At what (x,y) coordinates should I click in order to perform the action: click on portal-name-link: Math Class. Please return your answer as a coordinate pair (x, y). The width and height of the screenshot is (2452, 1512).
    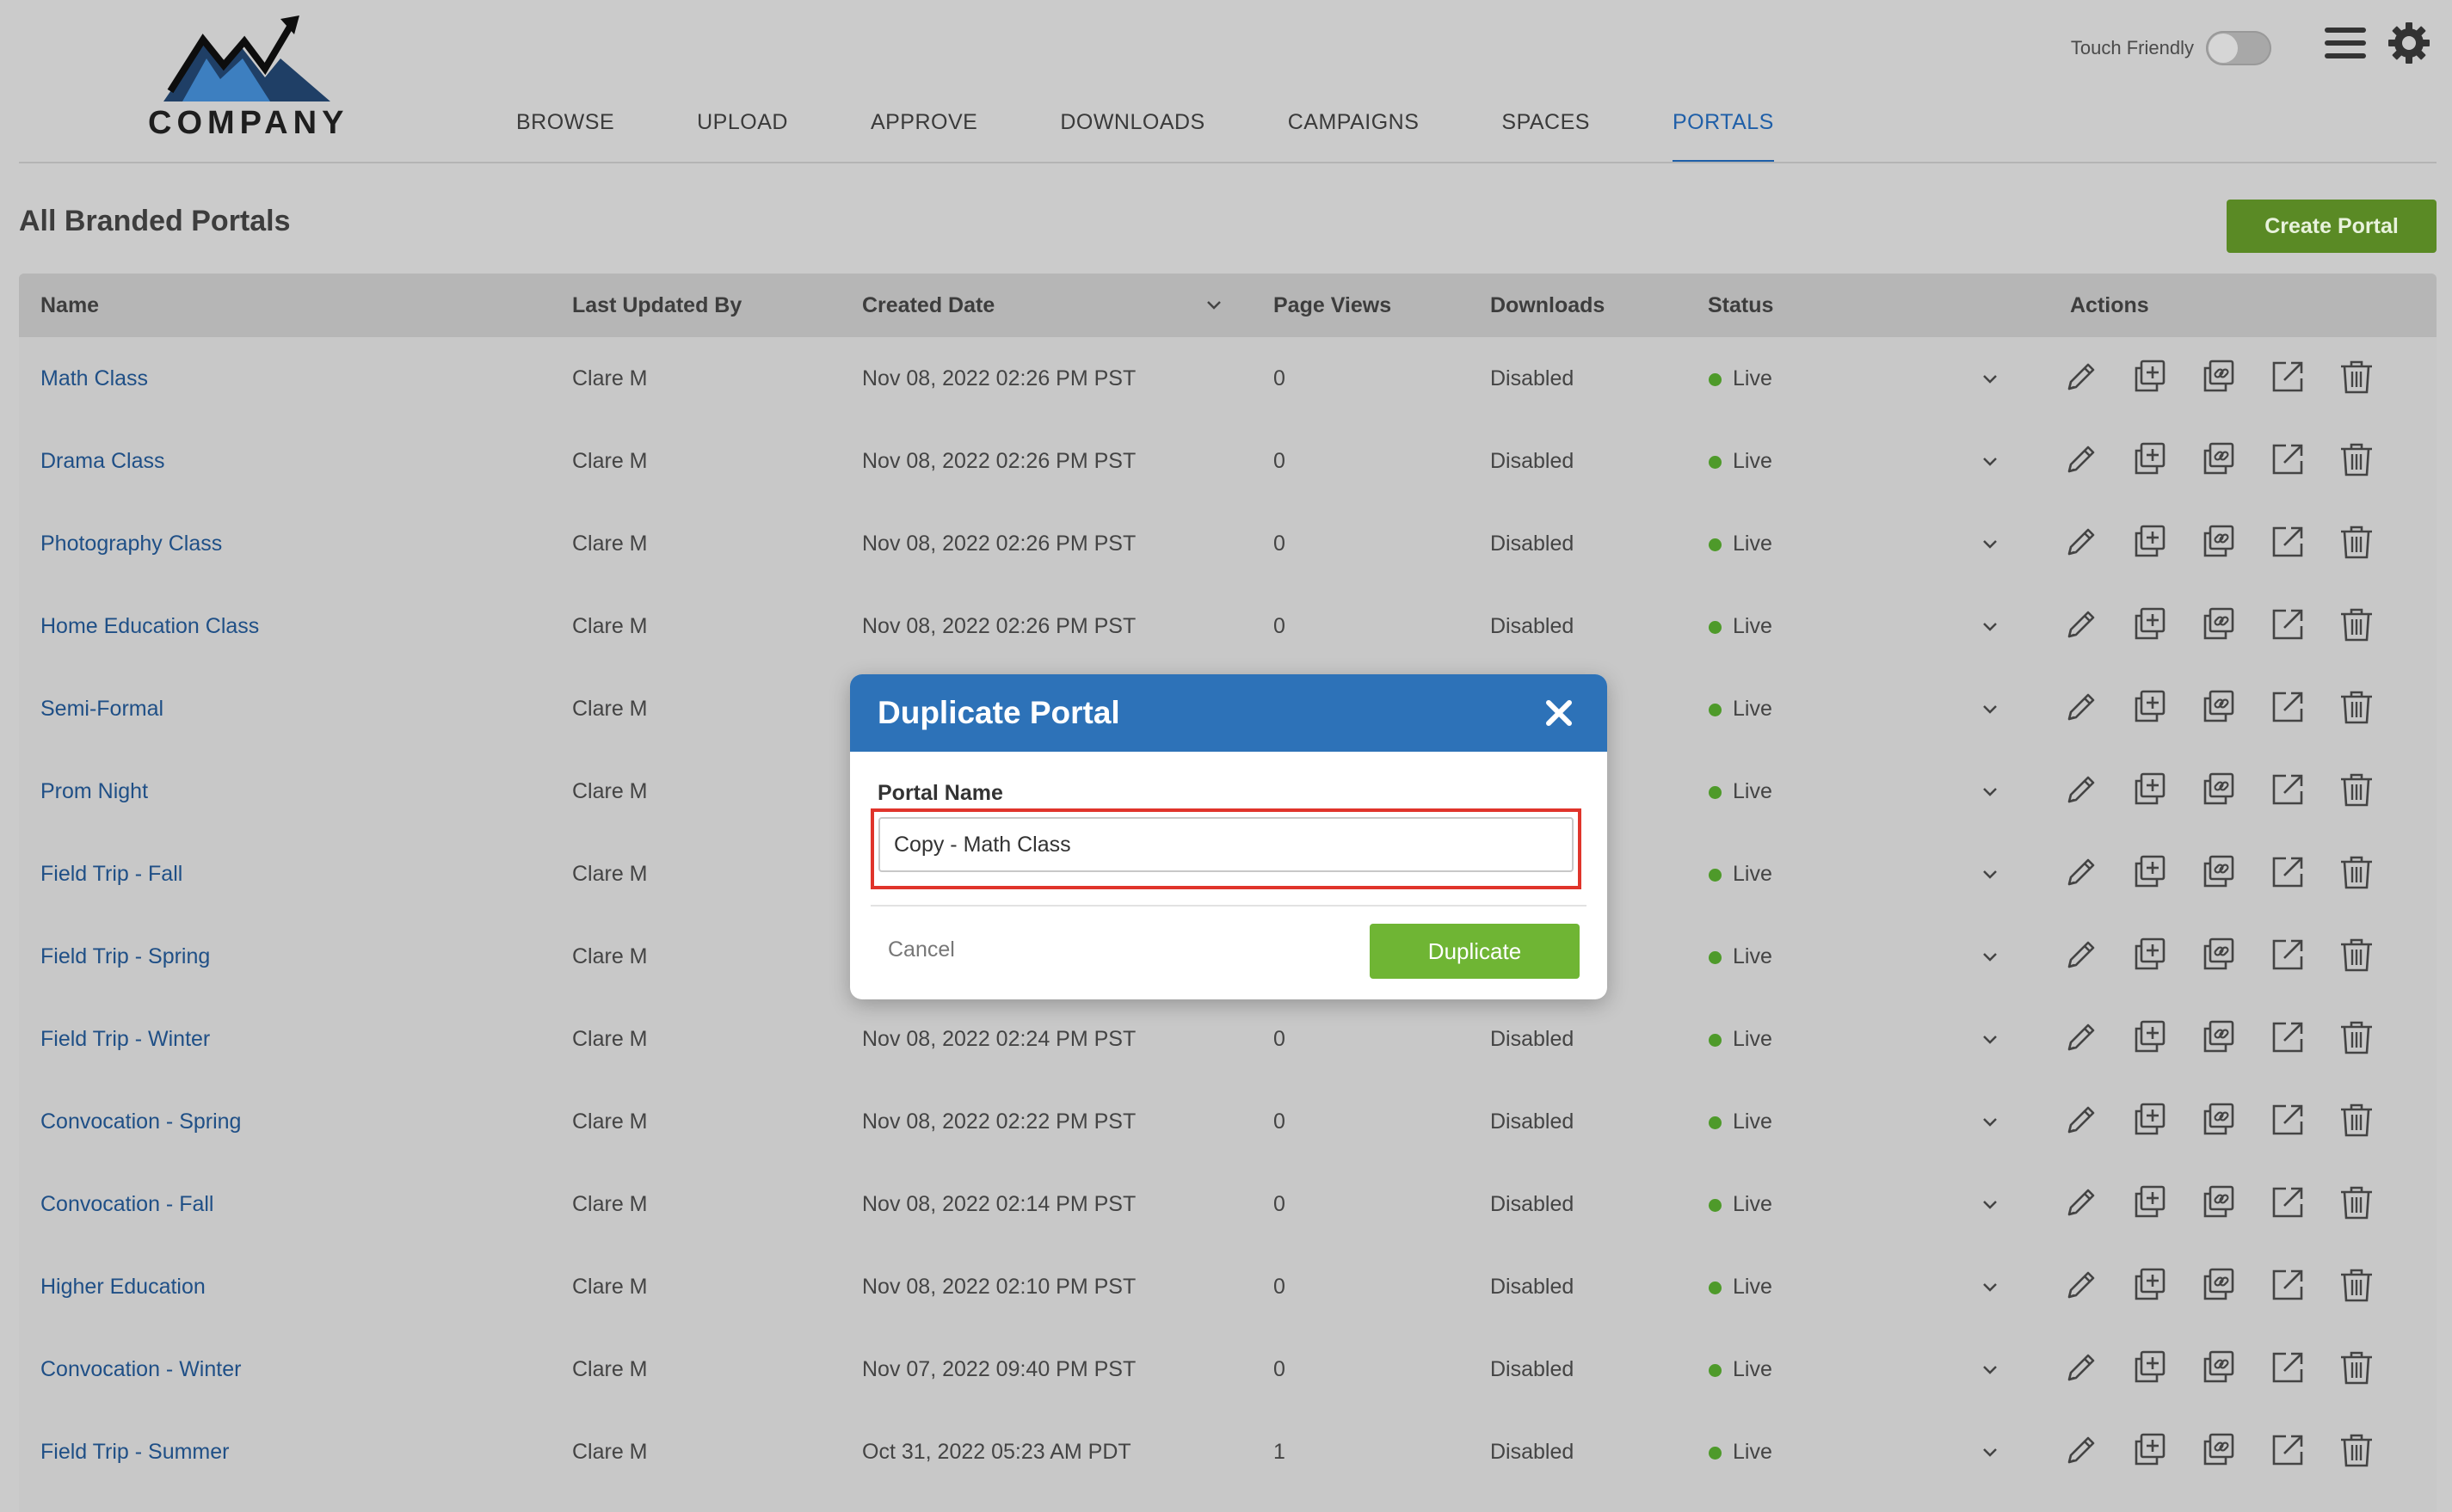
    Looking at the image, I should click on (94, 378).